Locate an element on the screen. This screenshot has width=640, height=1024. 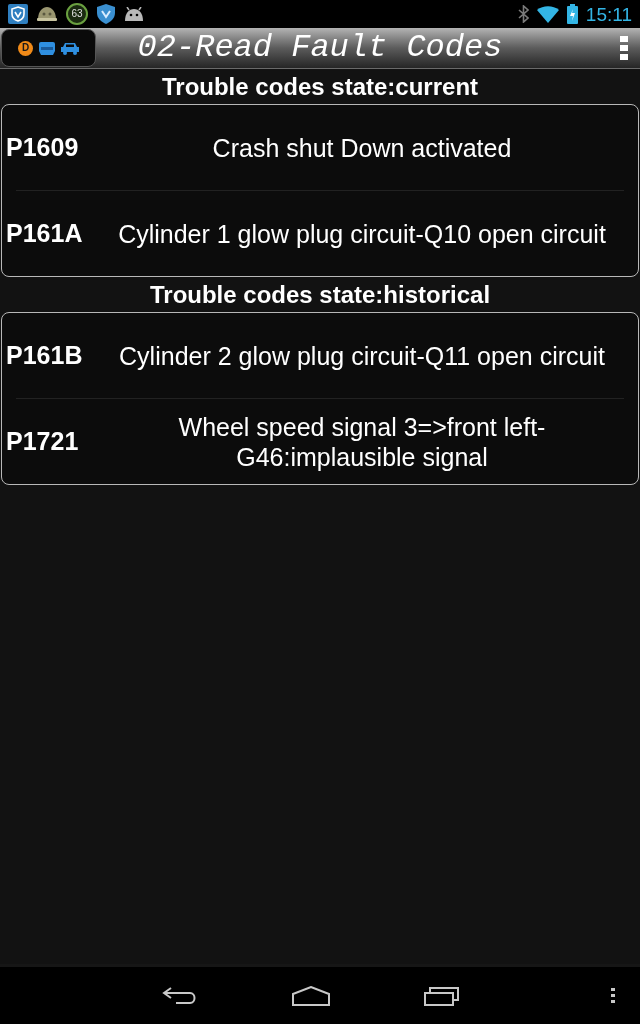
shield-icon is located at coordinates (106, 14).